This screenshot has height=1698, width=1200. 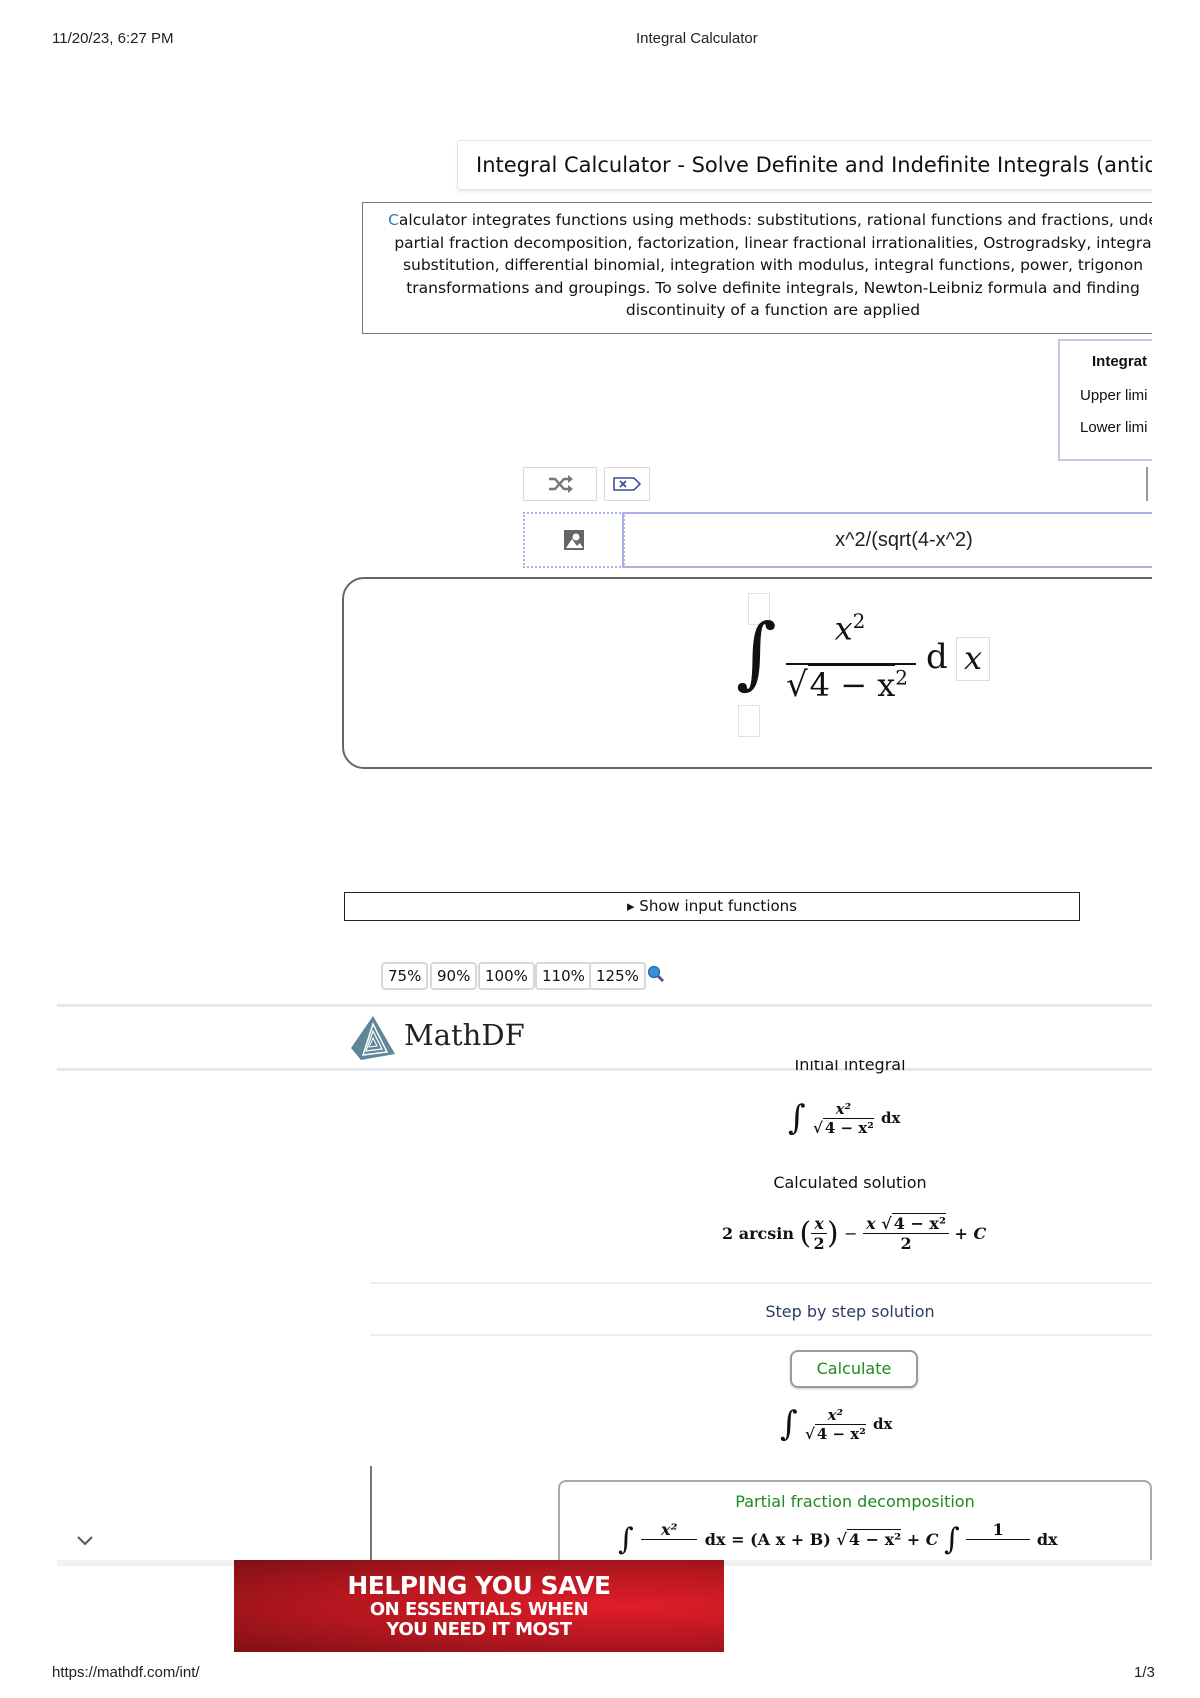 I want to click on backspace-clear-icon, so click(x=627, y=484).